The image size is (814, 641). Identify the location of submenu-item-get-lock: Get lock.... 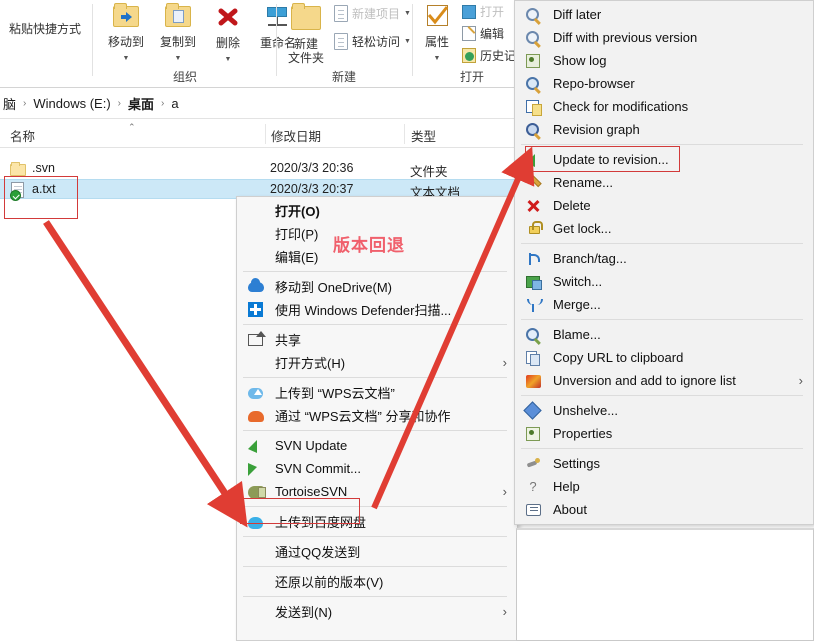
(664, 228).